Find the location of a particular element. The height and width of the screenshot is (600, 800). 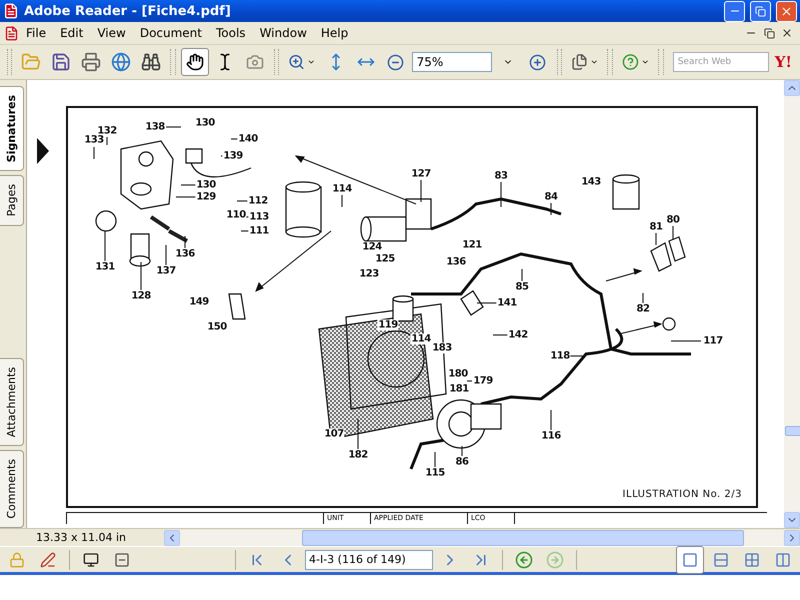

callout-number: 121 is located at coordinates (472, 245).